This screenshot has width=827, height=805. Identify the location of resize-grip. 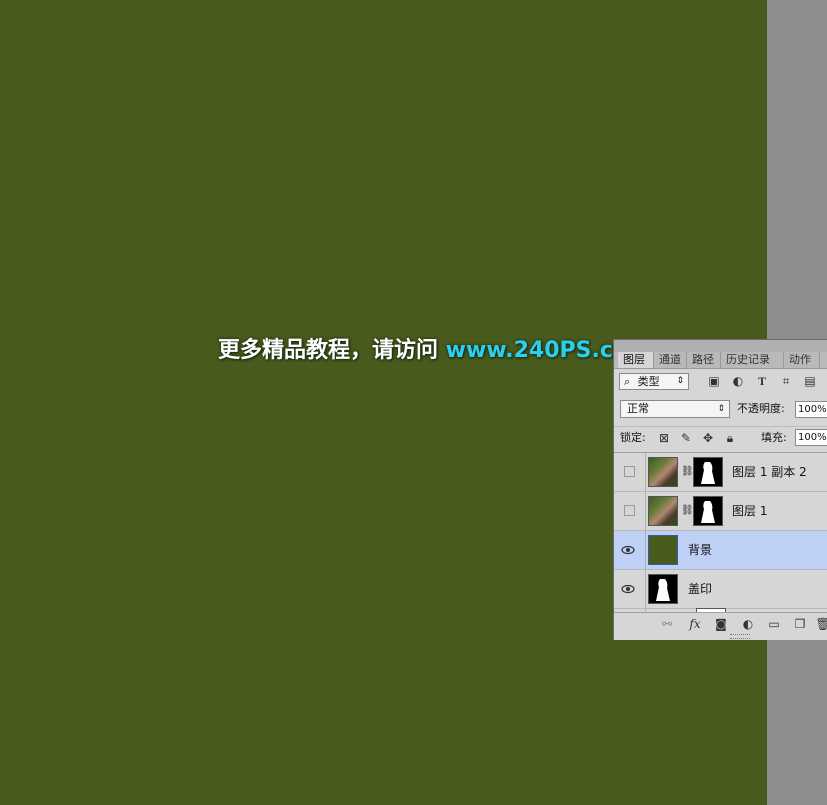
(740, 636).